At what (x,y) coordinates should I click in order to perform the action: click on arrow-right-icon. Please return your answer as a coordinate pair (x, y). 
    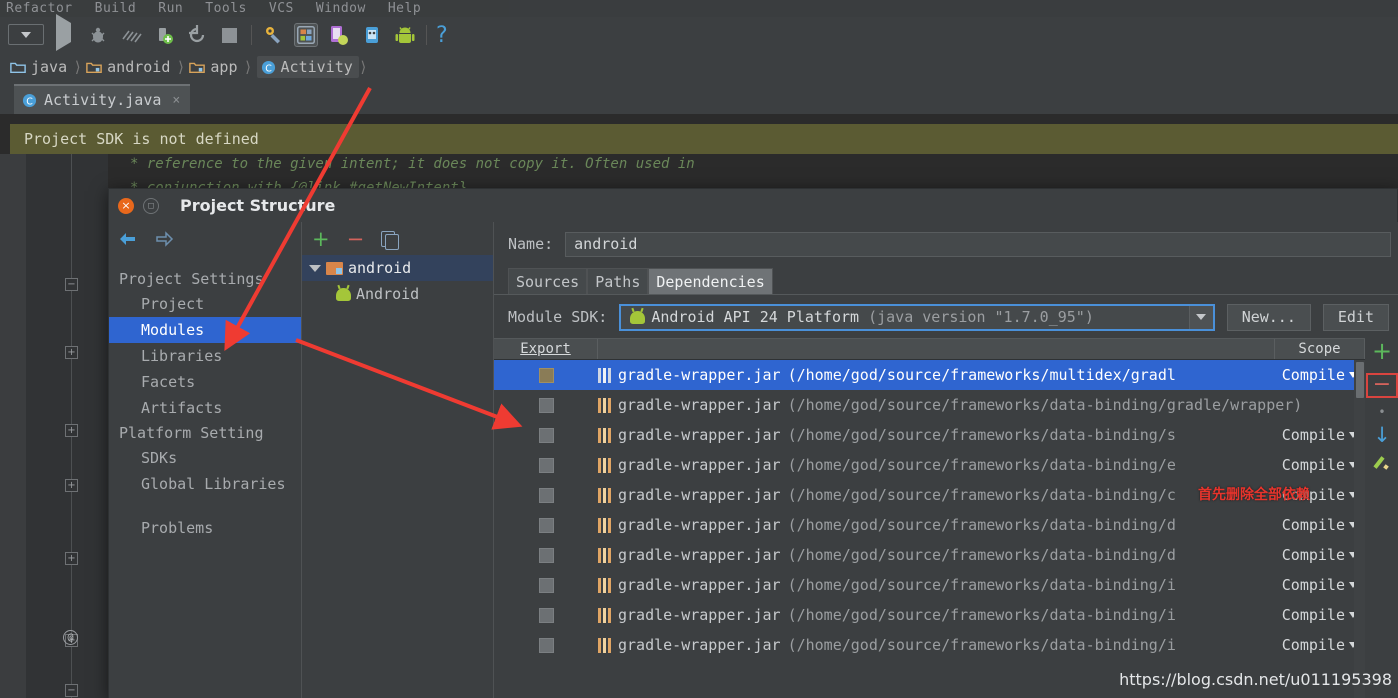
    Looking at the image, I should click on (164, 239).